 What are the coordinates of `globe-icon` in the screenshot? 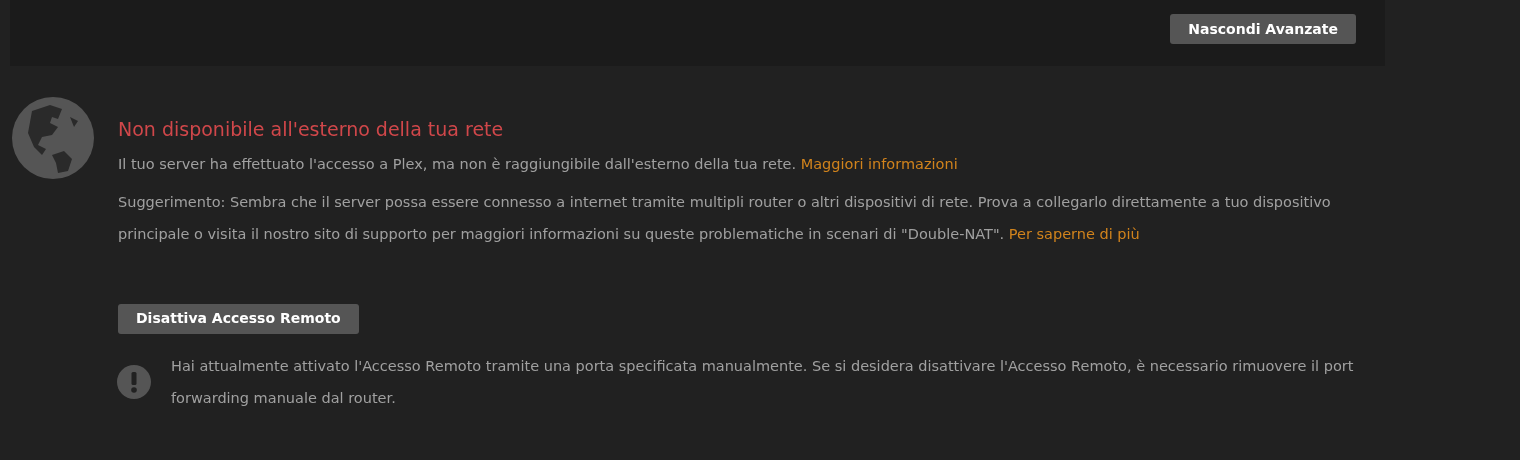 It's located at (53, 138).